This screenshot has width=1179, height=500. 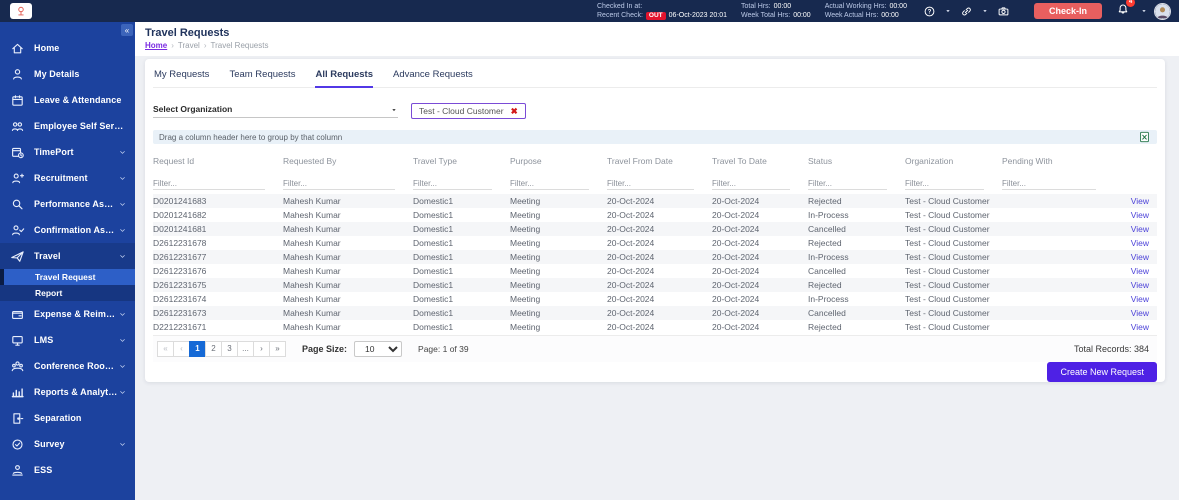 What do you see at coordinates (193, 109) in the screenshot?
I see `organization-select-label: Select Organization` at bounding box center [193, 109].